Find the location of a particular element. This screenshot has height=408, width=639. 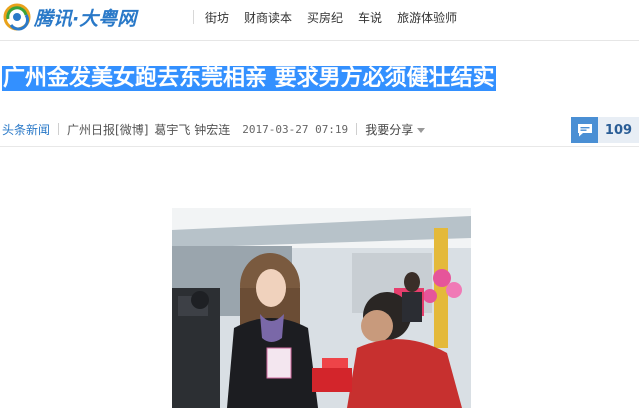

meta-divider-line is located at coordinates (319, 146).